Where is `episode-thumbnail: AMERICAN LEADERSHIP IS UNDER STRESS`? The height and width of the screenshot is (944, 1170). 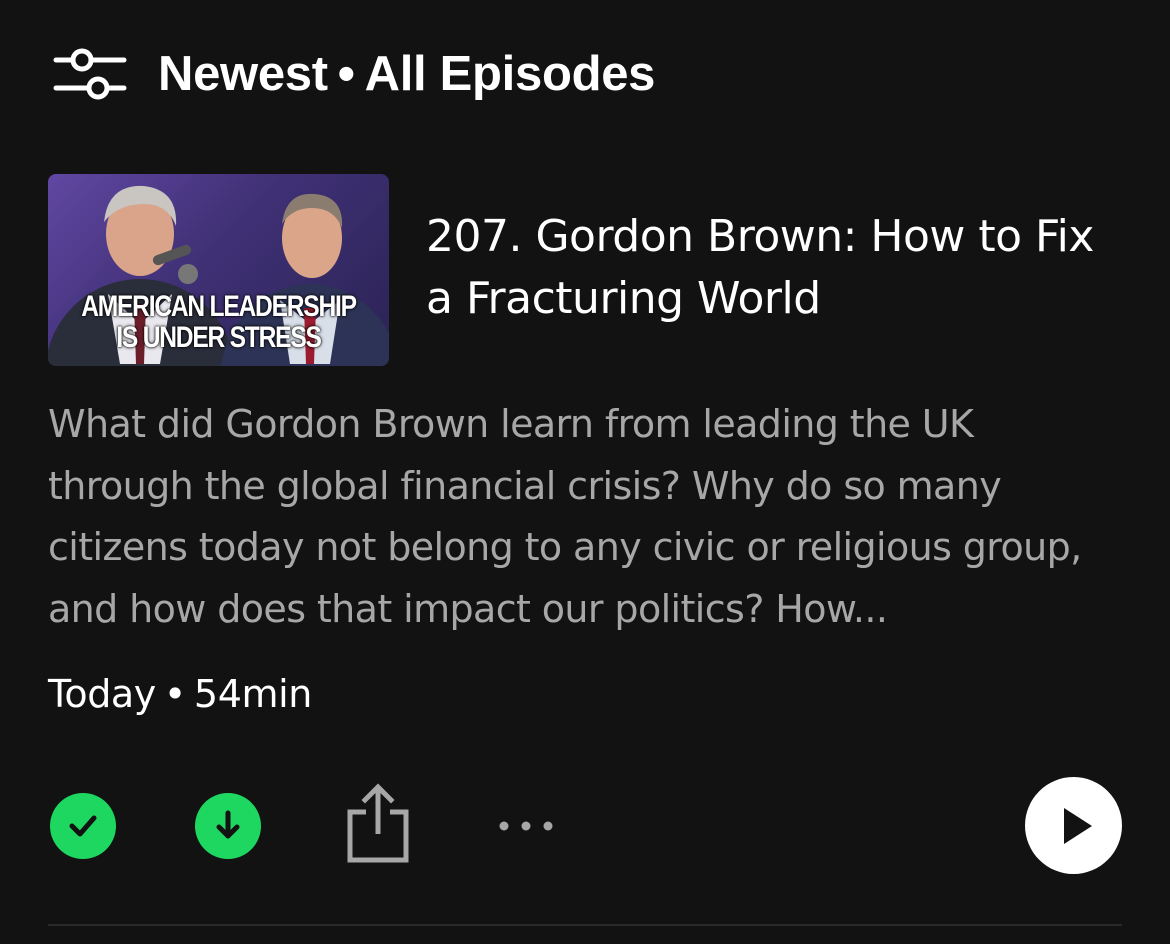
episode-thumbnail: AMERICAN LEADERSHIP IS UNDER STRESS is located at coordinates (218, 270).